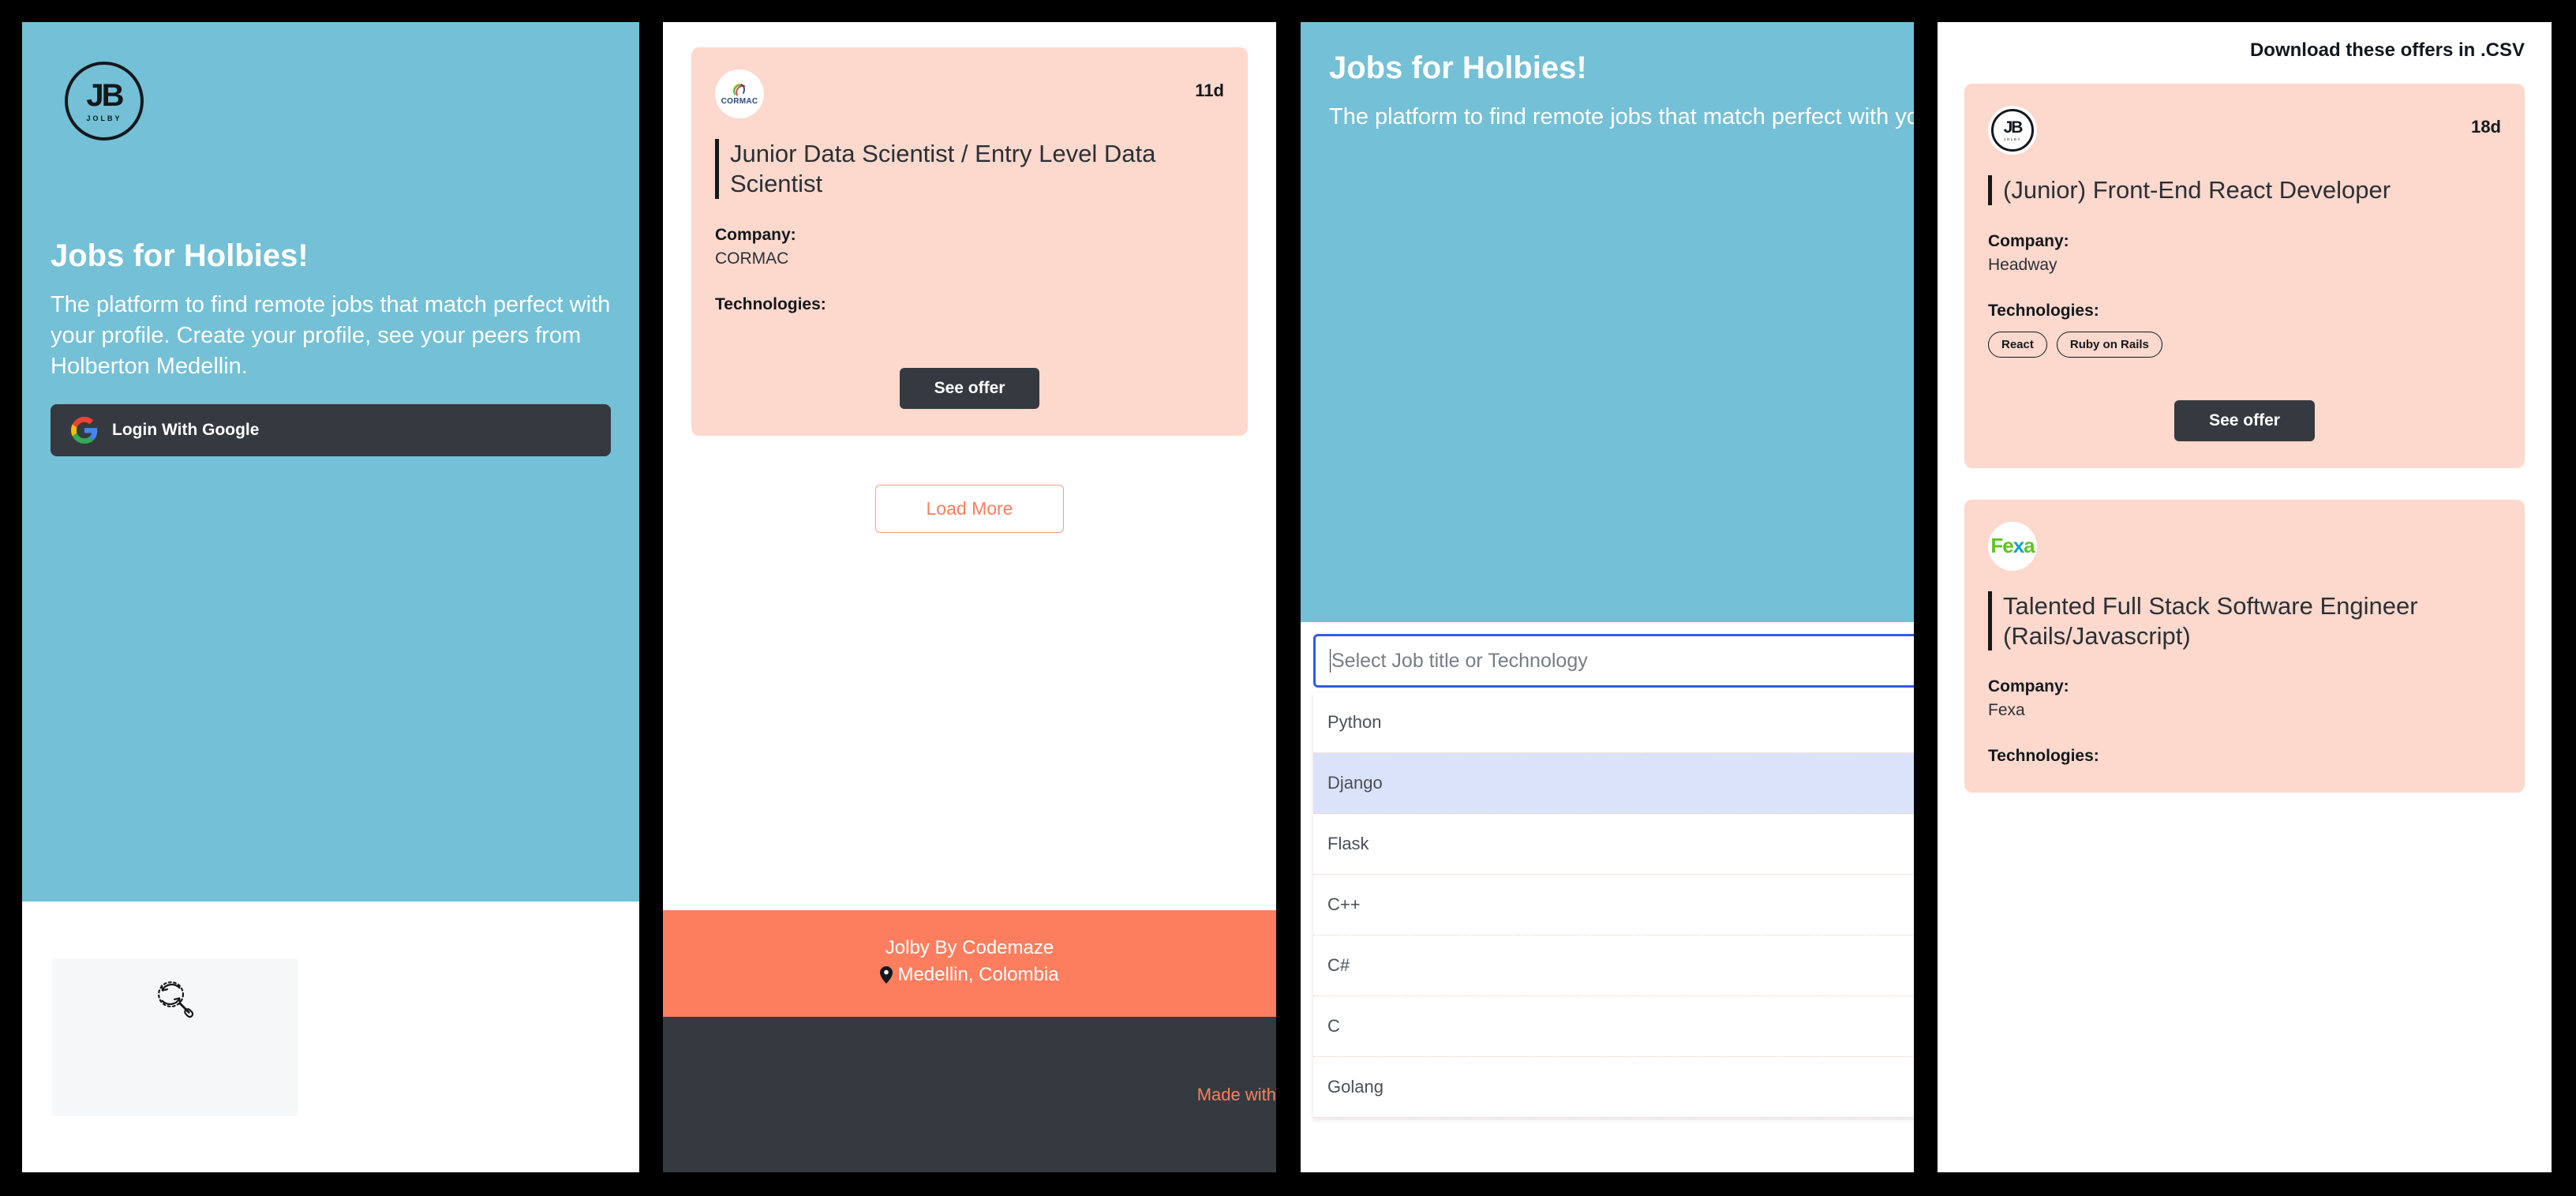 Image resolution: width=2576 pixels, height=1196 pixels. Describe the element at coordinates (1613, 844) in the screenshot. I see `select-option: Flask` at that location.